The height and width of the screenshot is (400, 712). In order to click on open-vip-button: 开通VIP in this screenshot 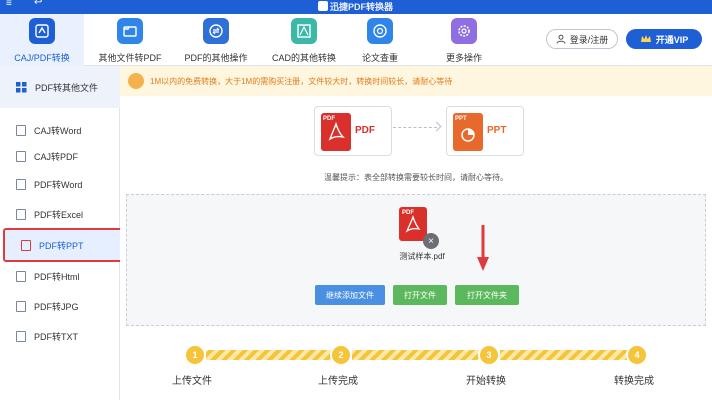, I will do `click(664, 39)`.